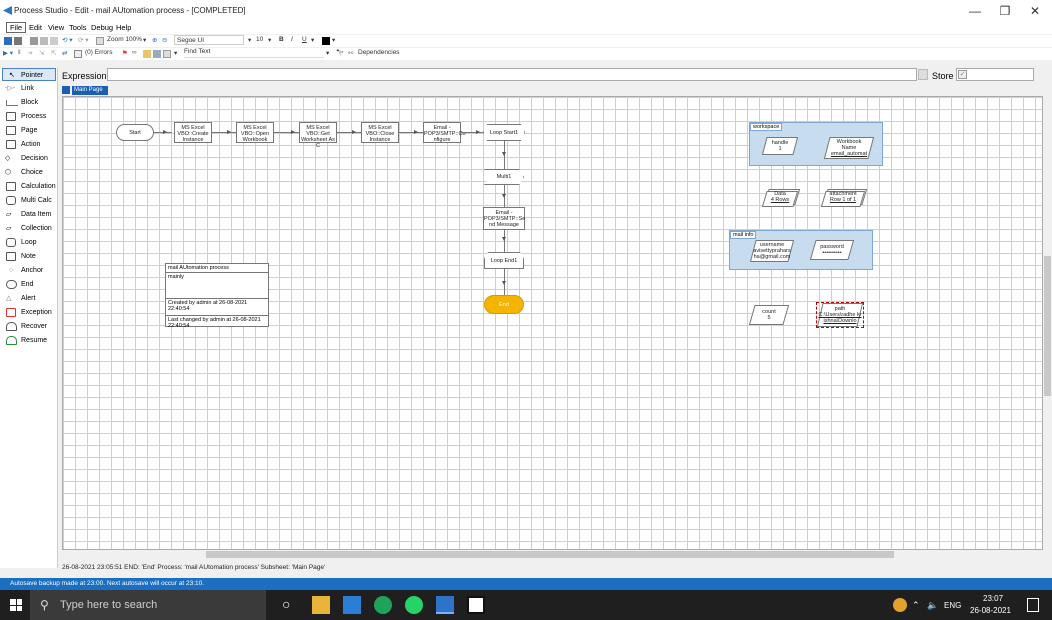 The width and height of the screenshot is (1052, 620). I want to click on print-icon, so click(18, 41).